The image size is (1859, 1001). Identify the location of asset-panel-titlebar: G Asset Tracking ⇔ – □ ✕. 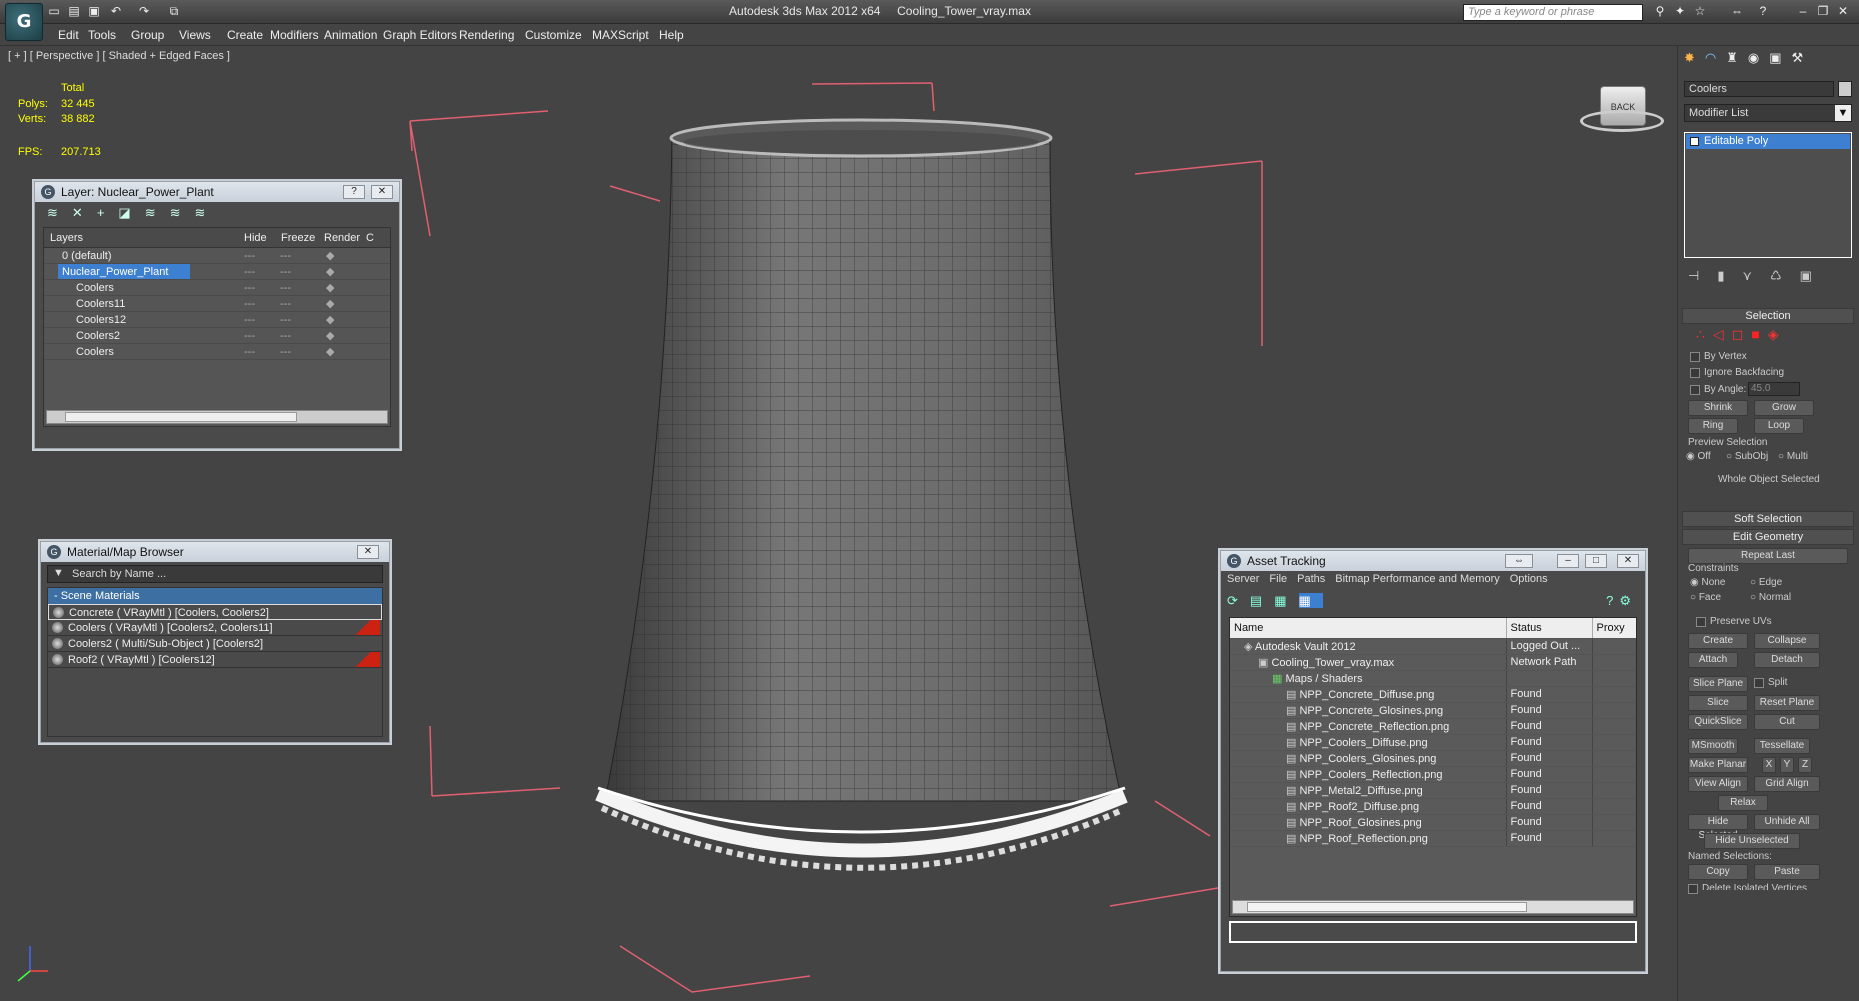
(1433, 561).